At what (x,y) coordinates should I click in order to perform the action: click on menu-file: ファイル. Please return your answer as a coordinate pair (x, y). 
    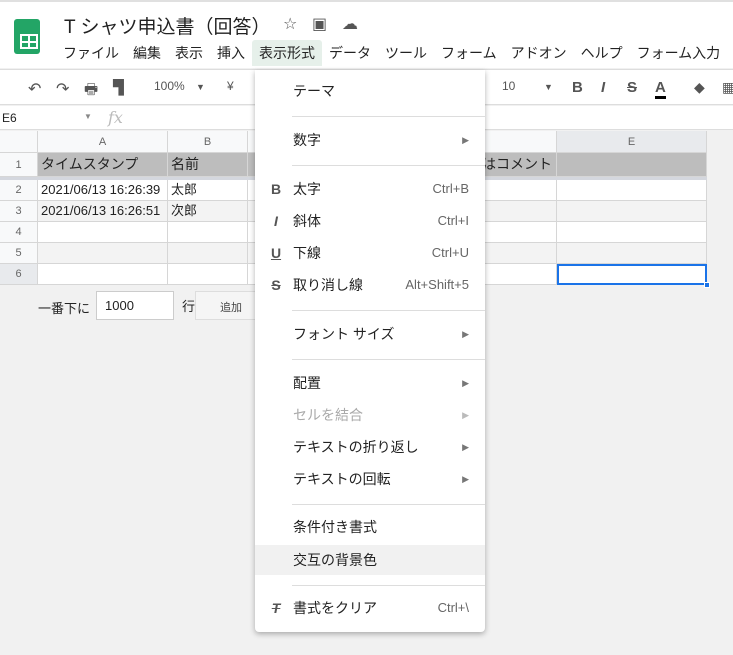
    Looking at the image, I should click on (91, 53).